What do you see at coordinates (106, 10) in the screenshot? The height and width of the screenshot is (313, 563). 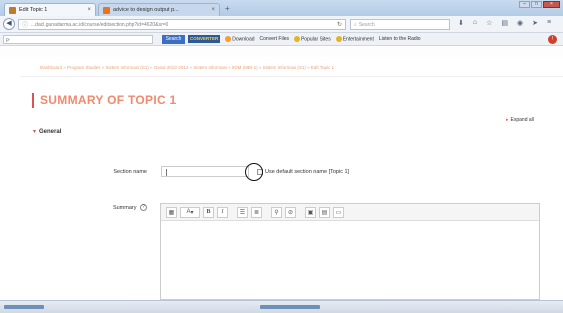 I see `blogger-favicon-icon` at bounding box center [106, 10].